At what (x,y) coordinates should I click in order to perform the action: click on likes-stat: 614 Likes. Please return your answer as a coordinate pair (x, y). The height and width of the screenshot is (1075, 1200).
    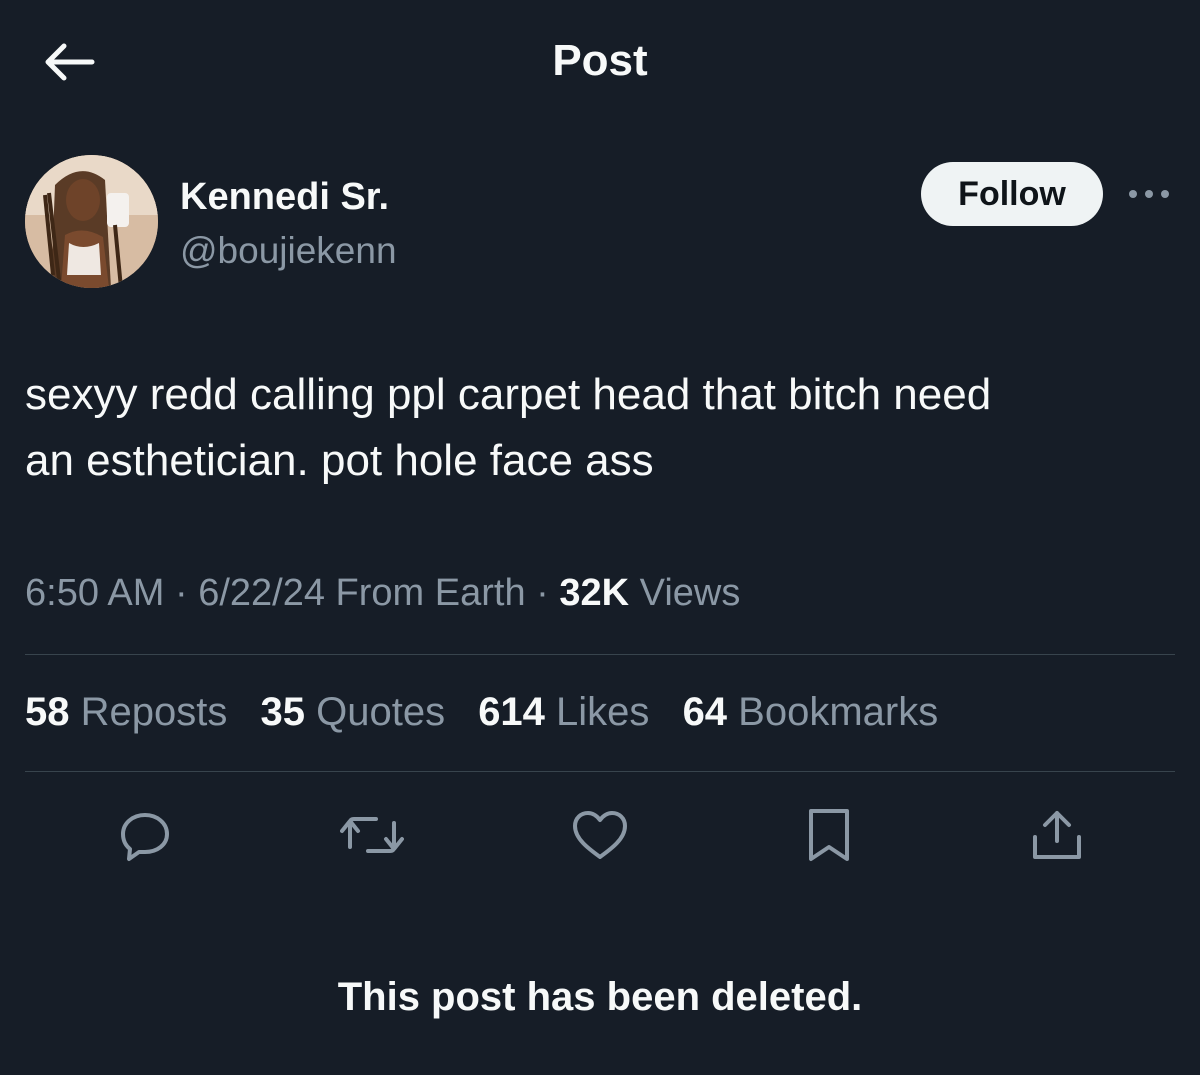
    Looking at the image, I should click on (563, 712).